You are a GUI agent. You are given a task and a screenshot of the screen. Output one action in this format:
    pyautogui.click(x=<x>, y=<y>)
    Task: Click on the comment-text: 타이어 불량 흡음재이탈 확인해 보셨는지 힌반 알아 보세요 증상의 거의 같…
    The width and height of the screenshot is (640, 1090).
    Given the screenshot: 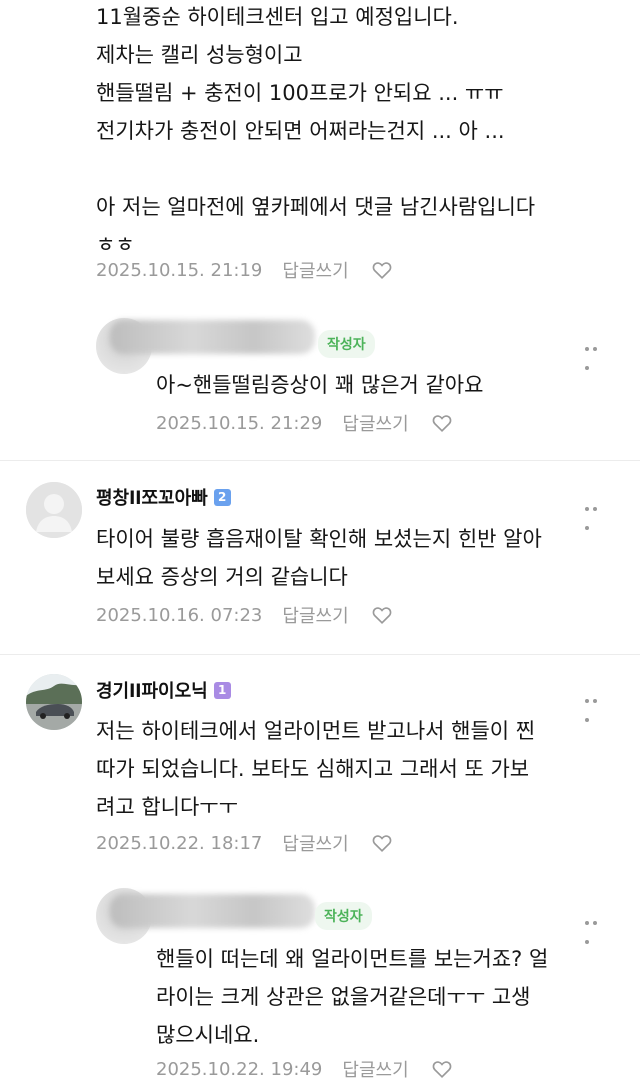 What is the action you would take?
    pyautogui.click(x=319, y=558)
    